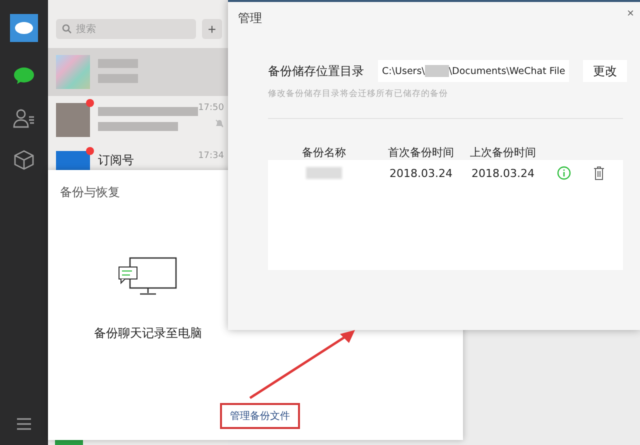 The image size is (640, 445). I want to click on menu-icon, so click(24, 424).